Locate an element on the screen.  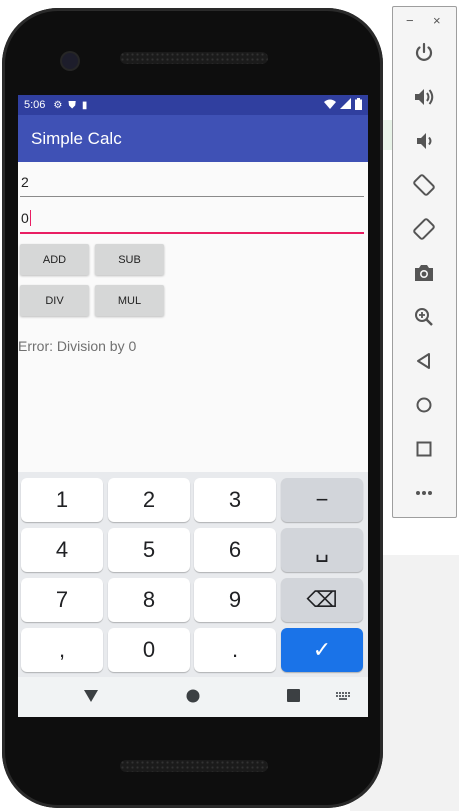
settings-icon: ⚙ is located at coordinates (58, 105).